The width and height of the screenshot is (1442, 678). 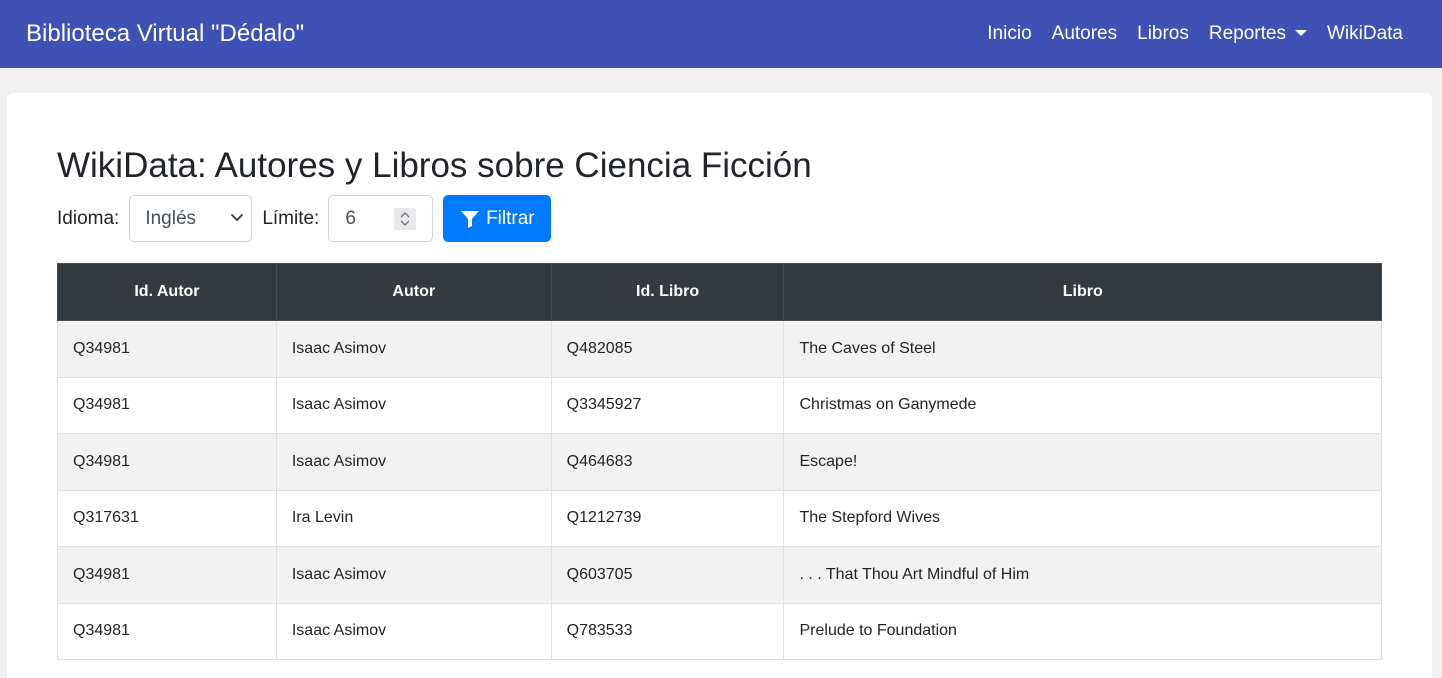 I want to click on column-header-id-autor: Id. Autor, so click(x=167, y=292).